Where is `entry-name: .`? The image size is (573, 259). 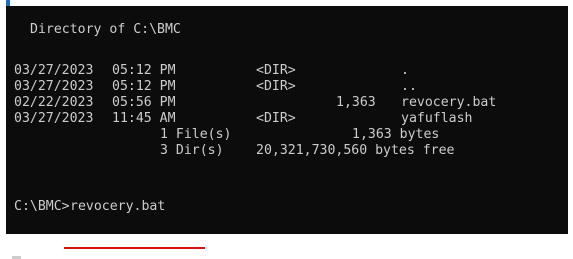
entry-name: . is located at coordinates (405, 70).